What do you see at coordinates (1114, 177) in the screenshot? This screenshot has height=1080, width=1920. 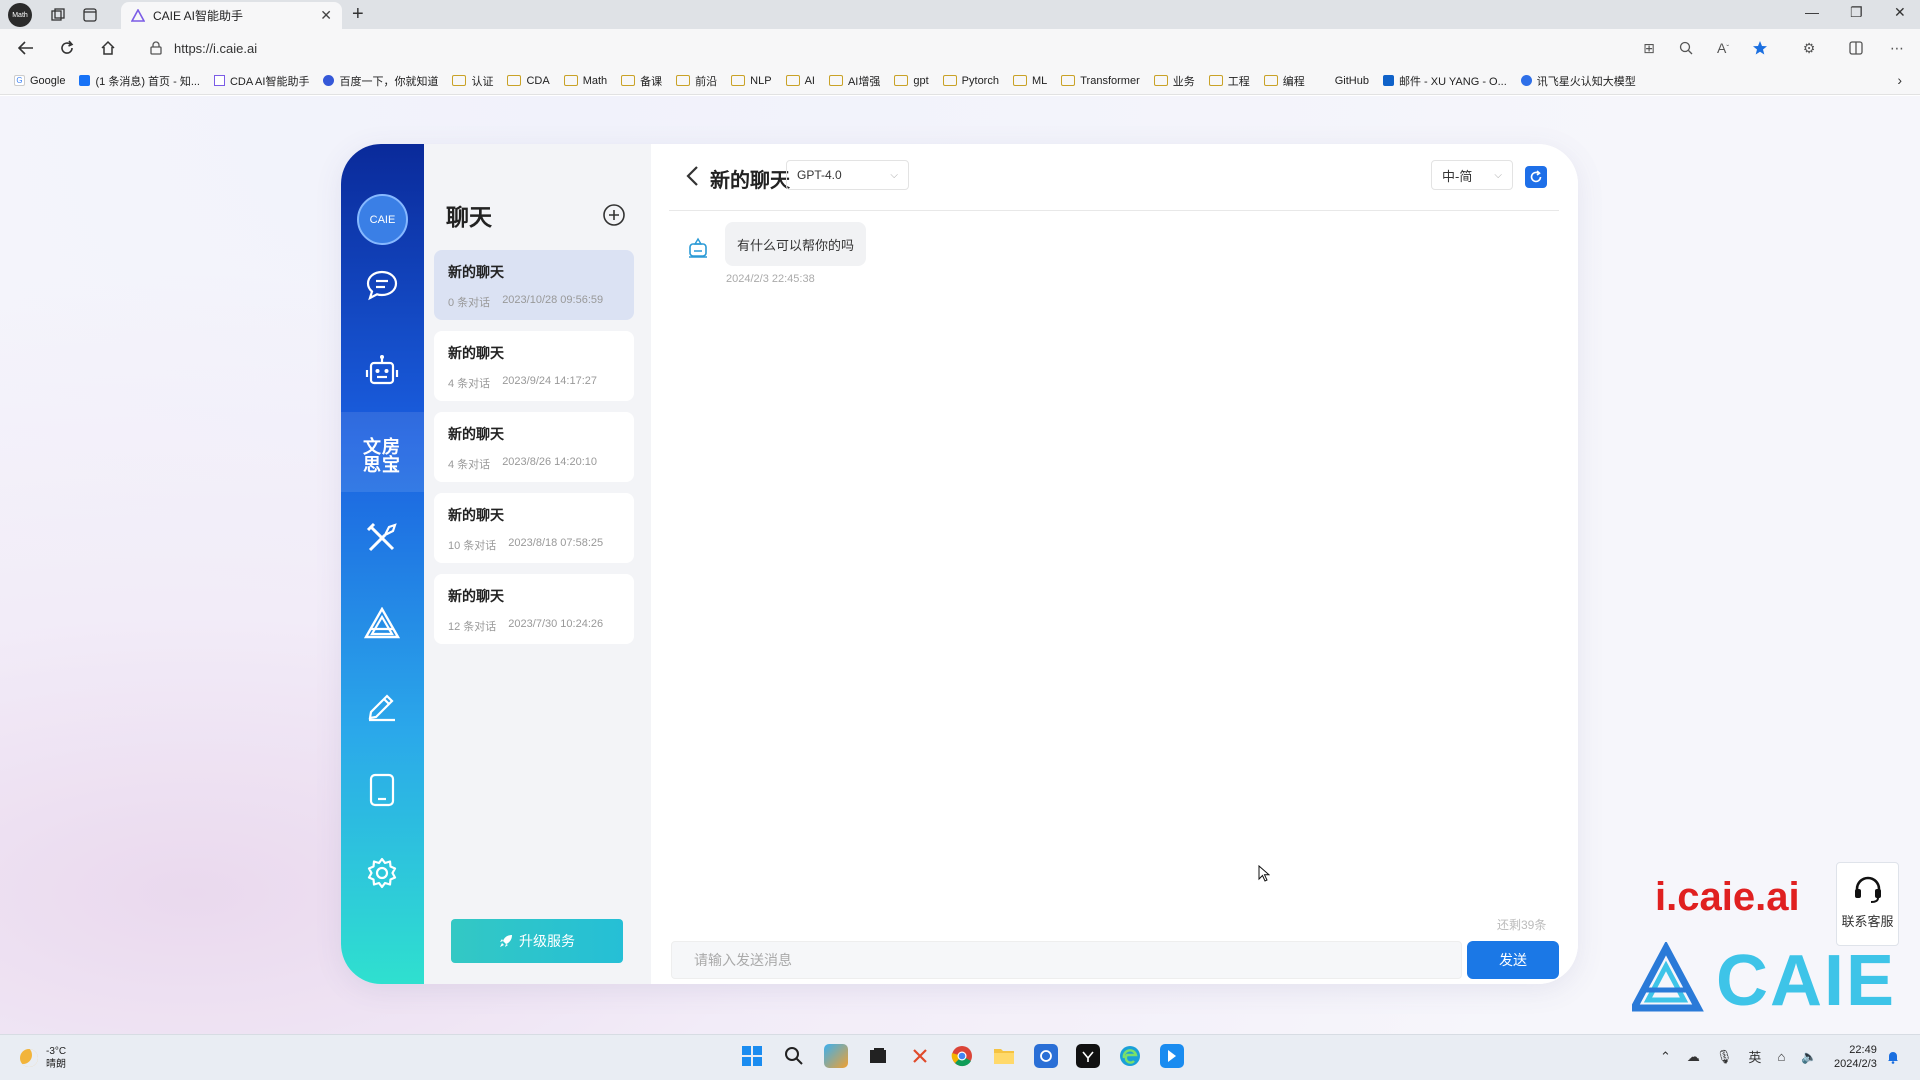 I see `chat-header: 新的聊天 GPT-4.0 ⌵ 中-简 ⌵` at bounding box center [1114, 177].